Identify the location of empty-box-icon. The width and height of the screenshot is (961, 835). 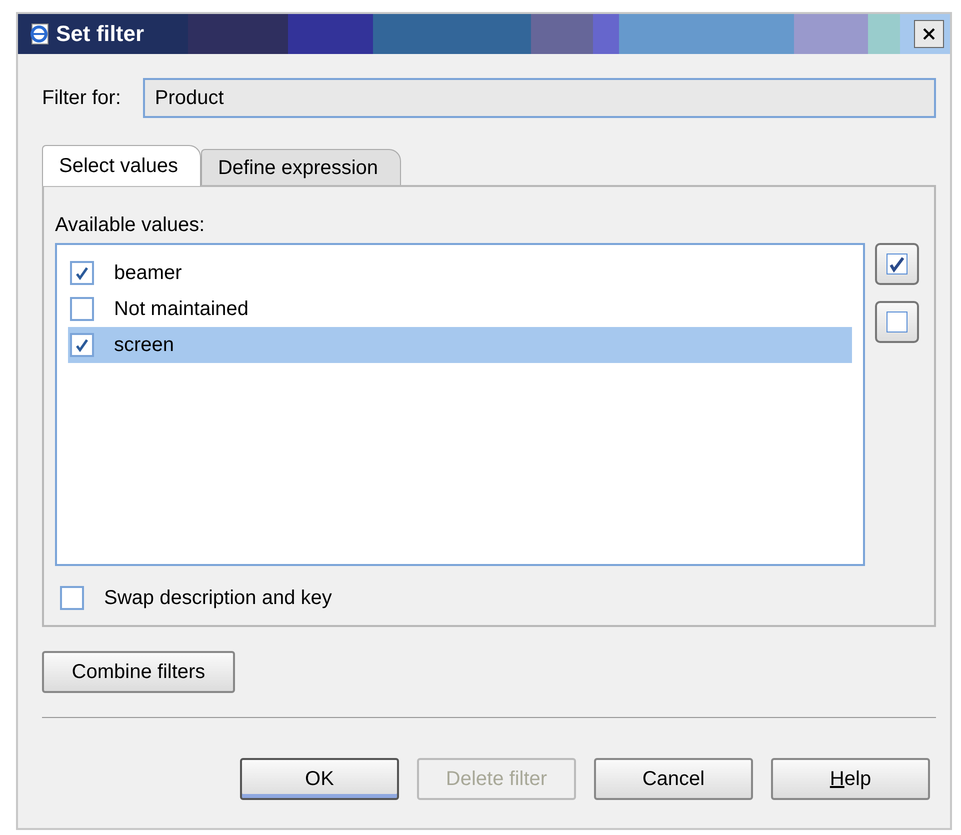
(897, 322).